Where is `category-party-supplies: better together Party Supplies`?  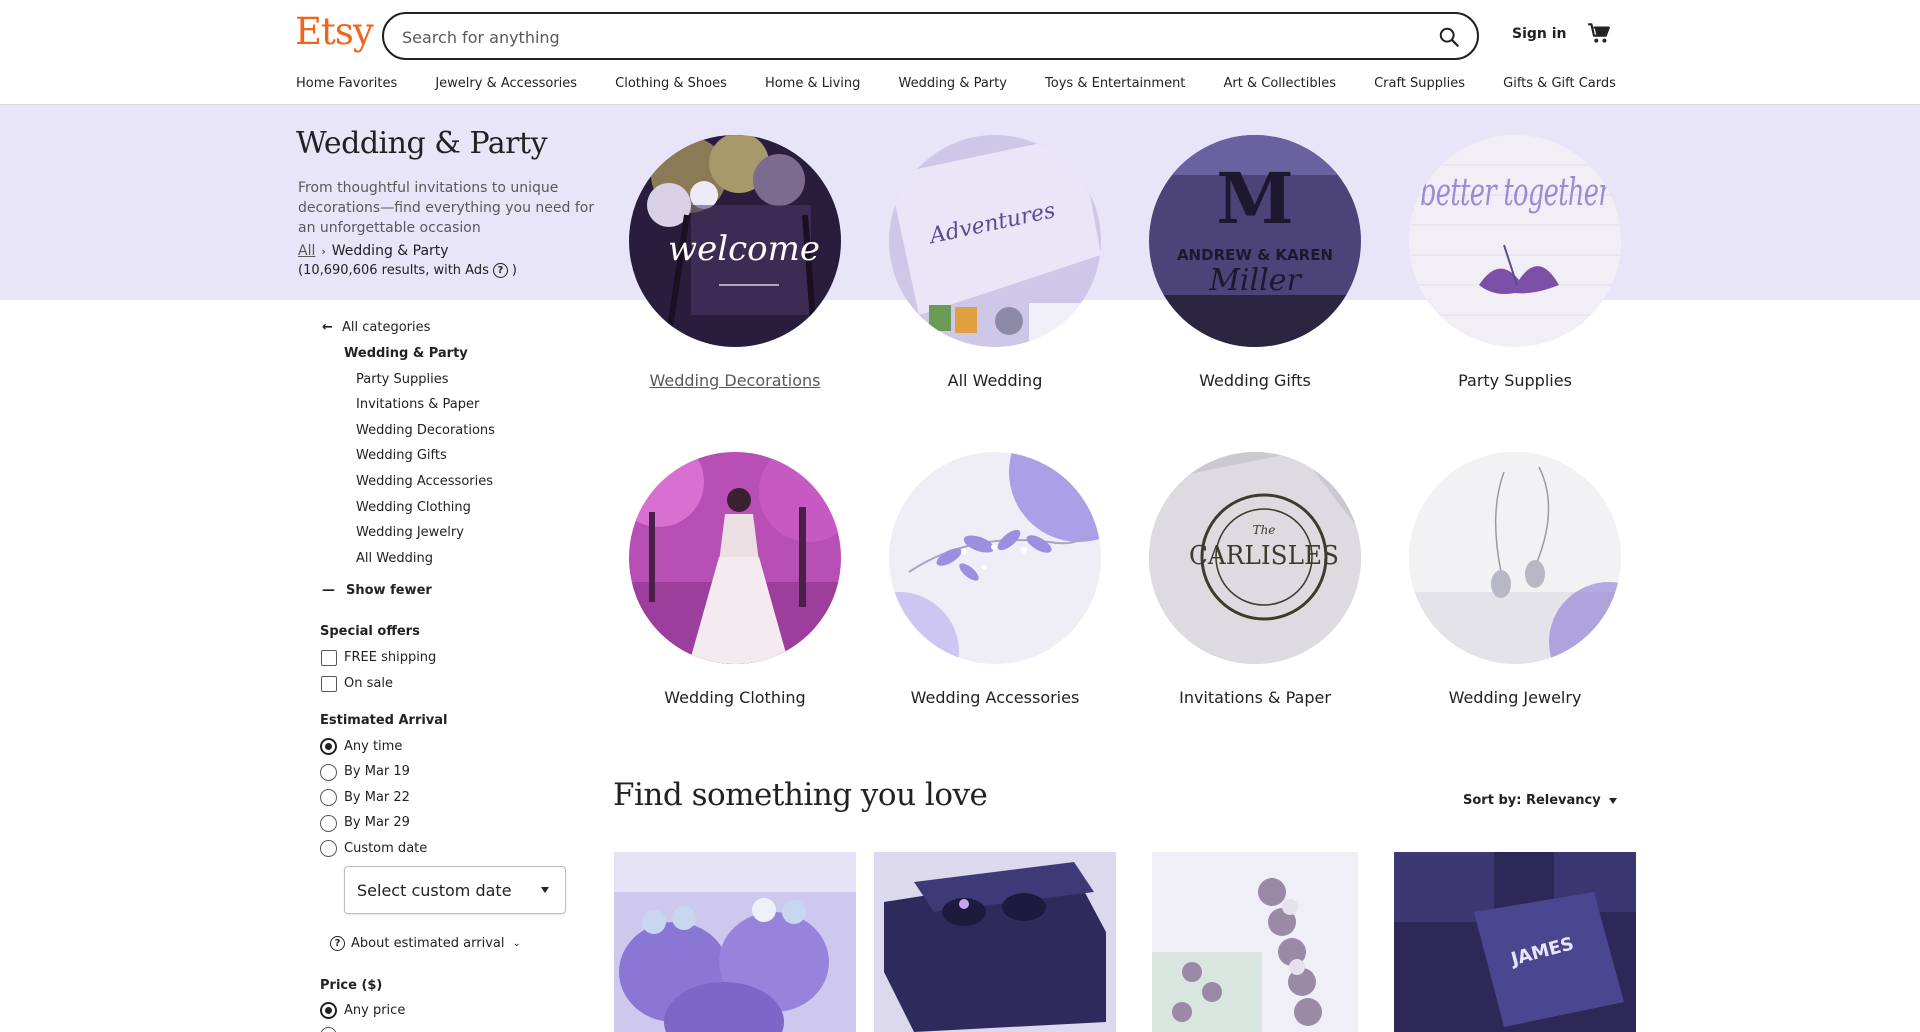 category-party-supplies: better together Party Supplies is located at coordinates (1515, 262).